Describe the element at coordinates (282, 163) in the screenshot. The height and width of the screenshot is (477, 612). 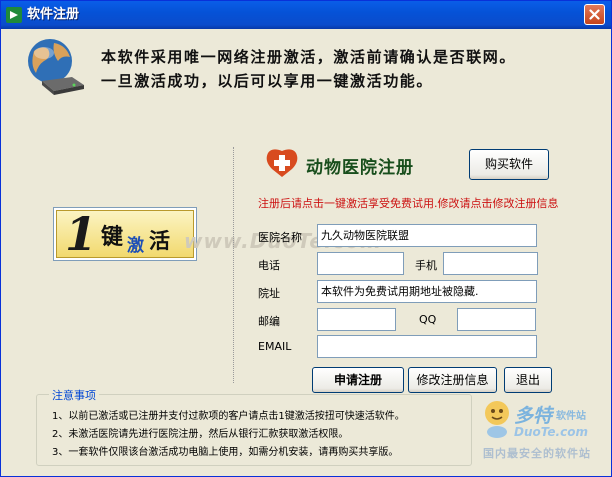
I see `hospital-cross-icon` at that location.